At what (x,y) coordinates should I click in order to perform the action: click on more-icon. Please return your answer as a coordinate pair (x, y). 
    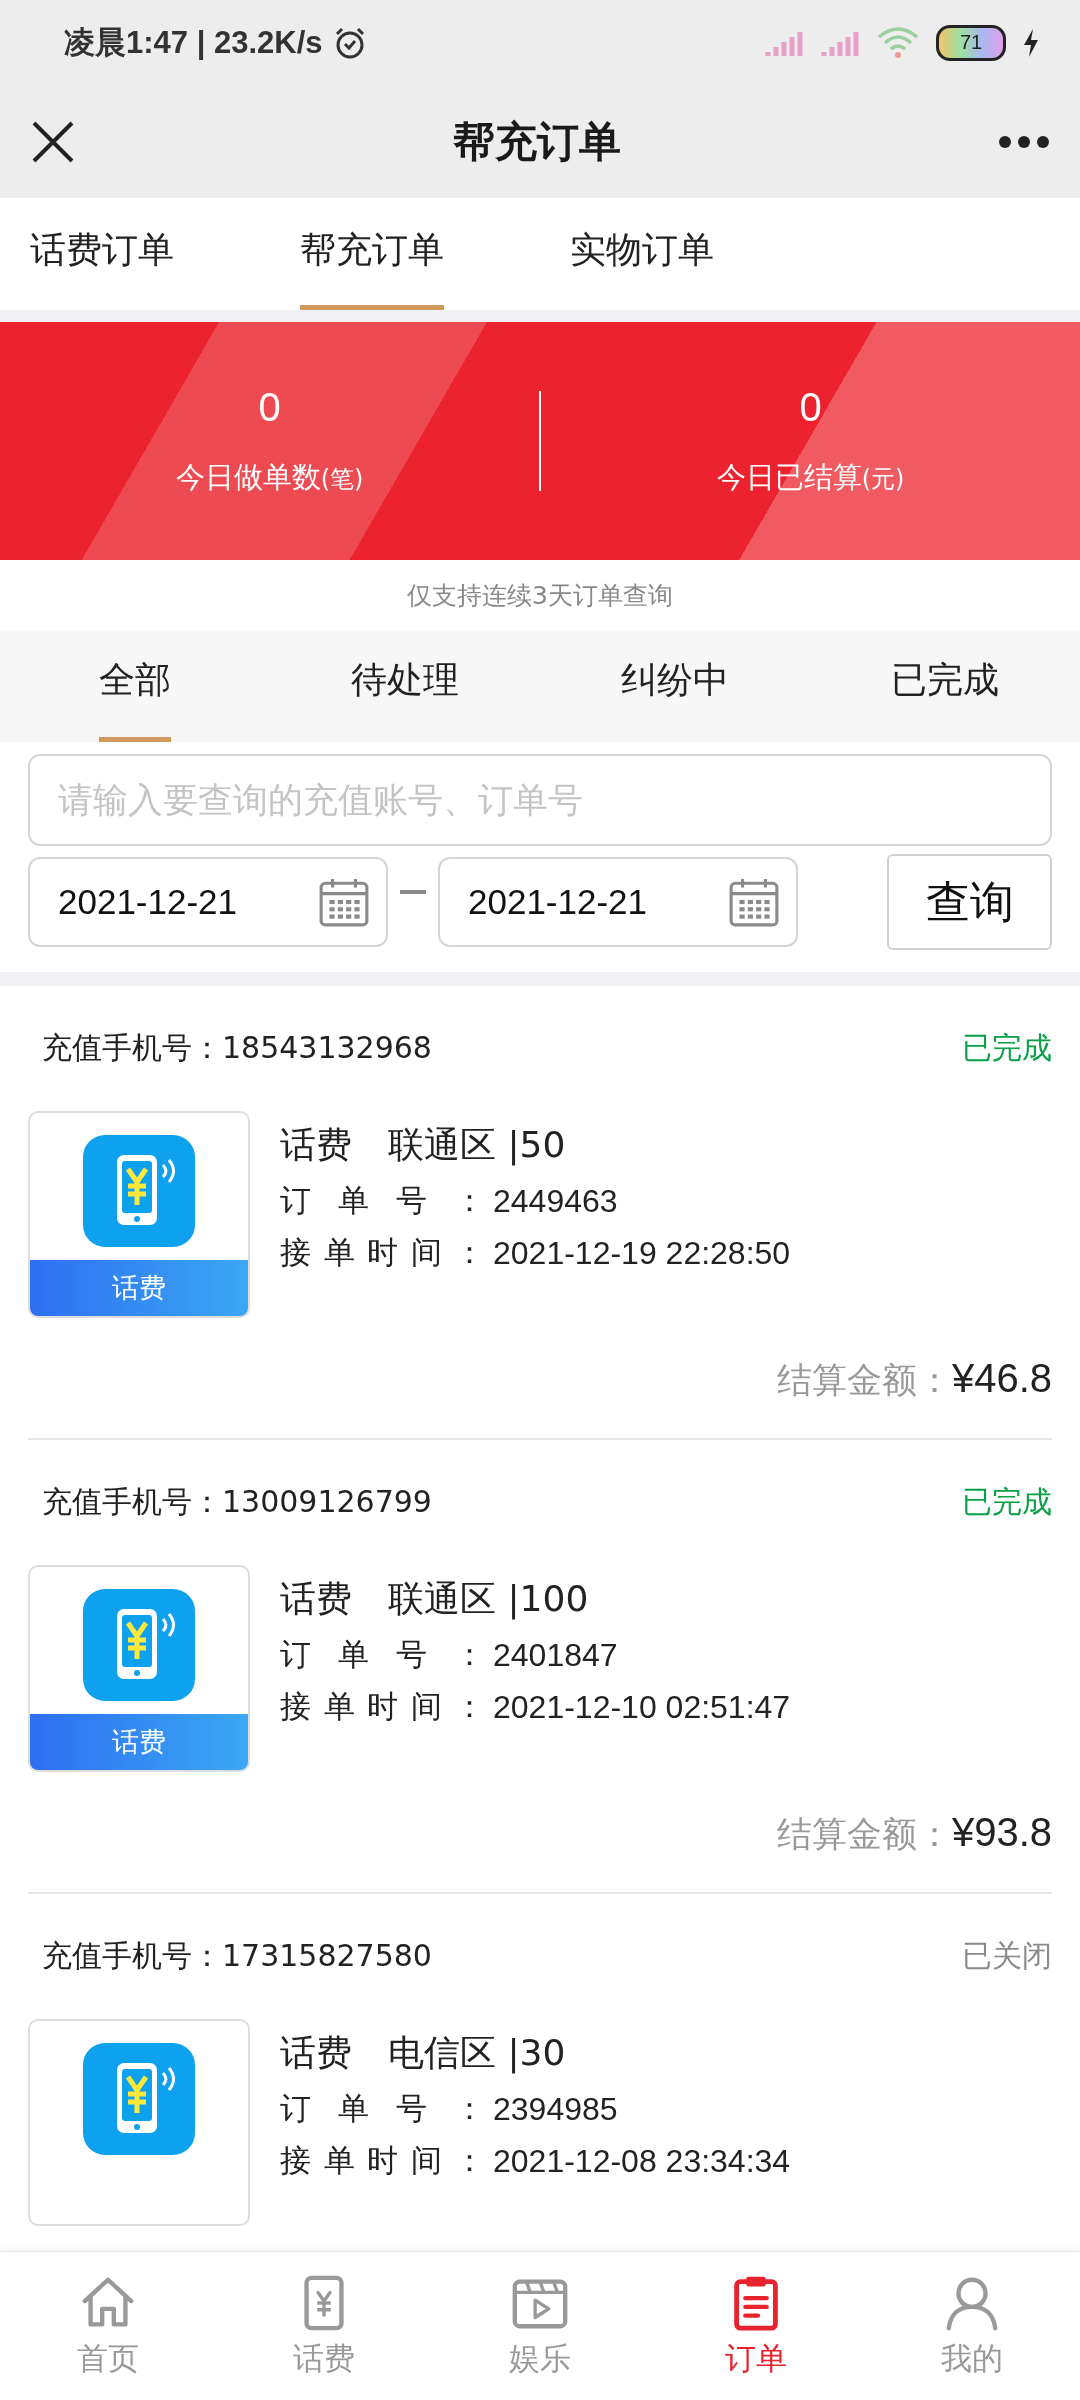
    Looking at the image, I should click on (1024, 141).